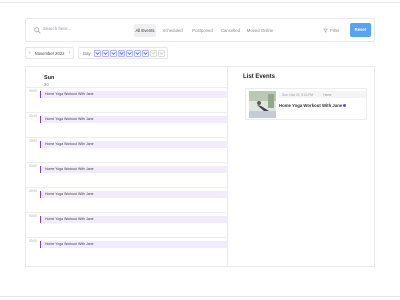 The image size is (400, 300). Describe the element at coordinates (200, 2) in the screenshot. I see `top-divider` at that location.